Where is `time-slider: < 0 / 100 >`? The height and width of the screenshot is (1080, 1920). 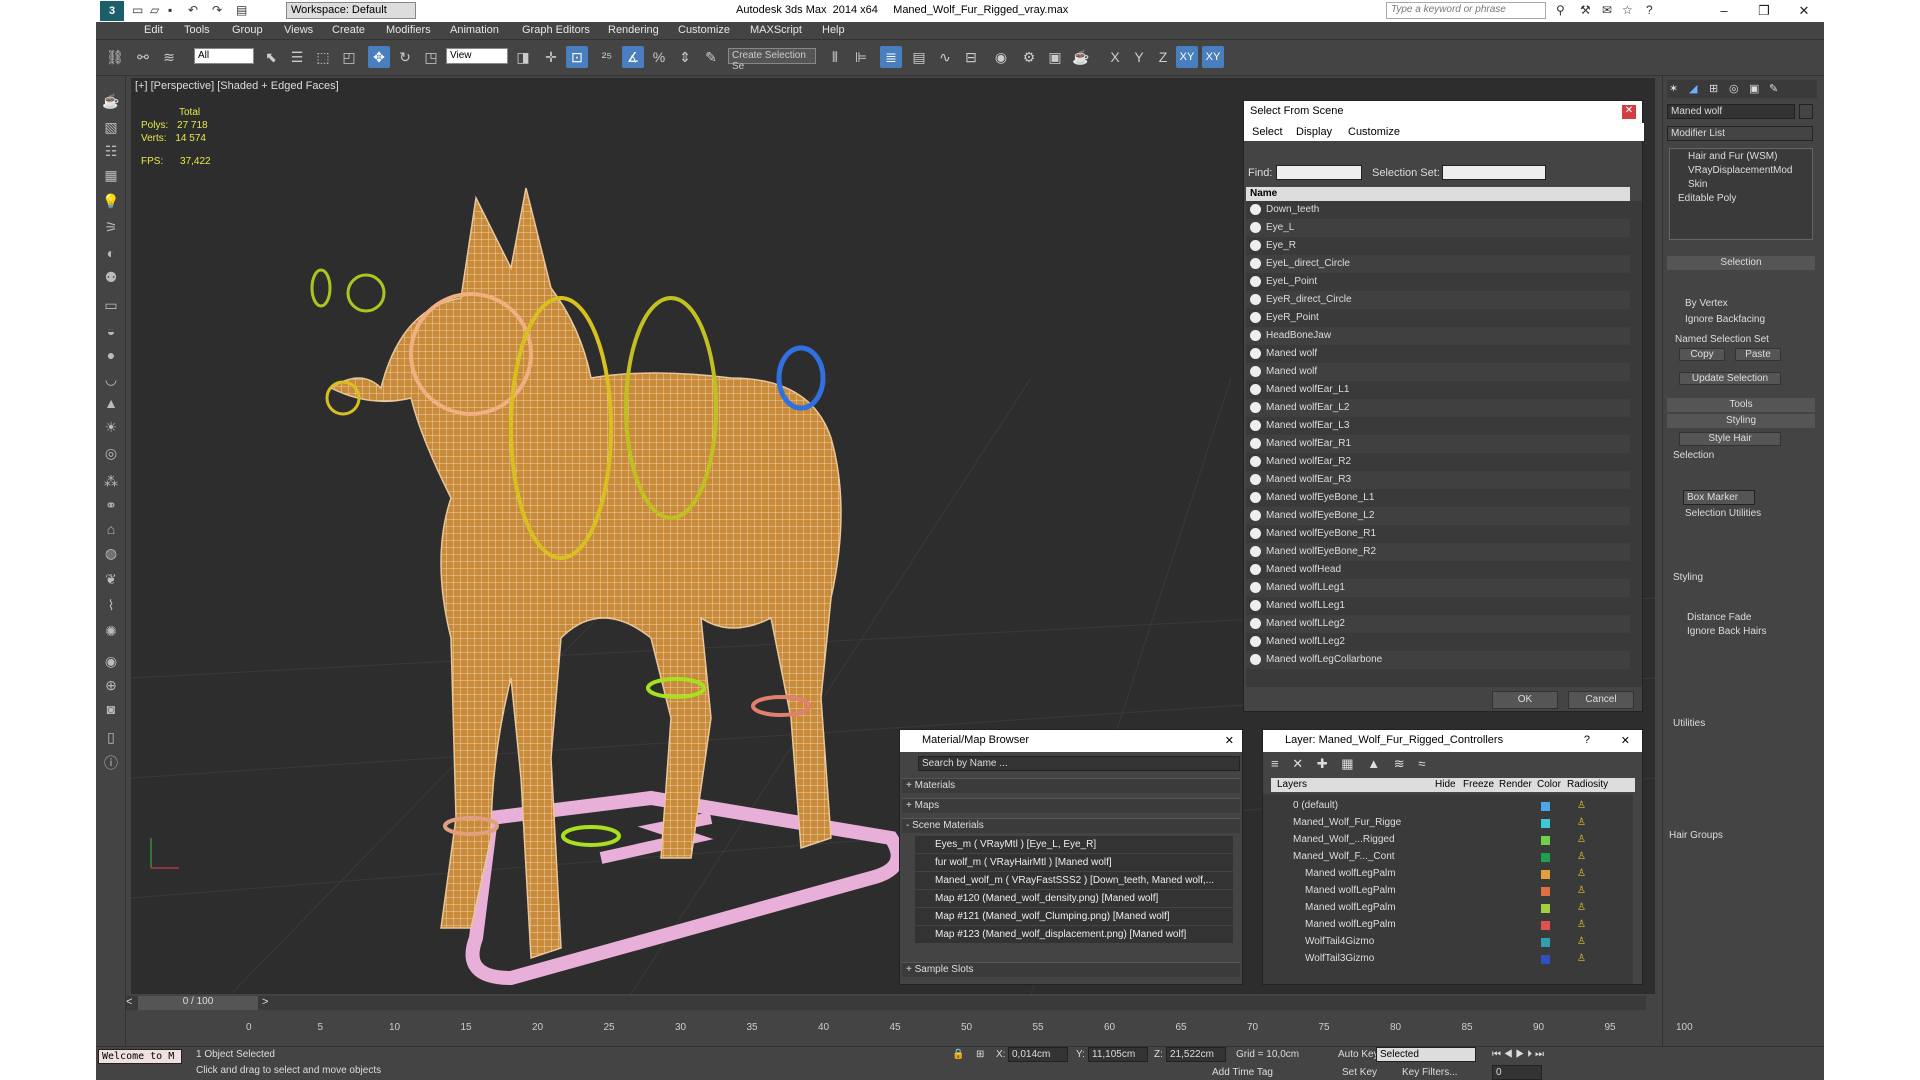
time-slider: < 0 / 100 > is located at coordinates (886, 1003).